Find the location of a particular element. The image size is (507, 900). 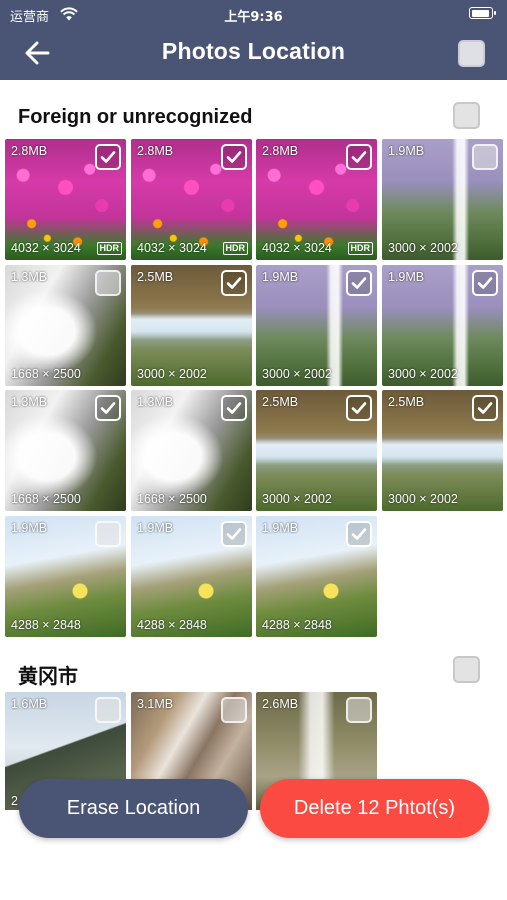

status-bar: 运营商 上午9:36 is located at coordinates (253, 14).